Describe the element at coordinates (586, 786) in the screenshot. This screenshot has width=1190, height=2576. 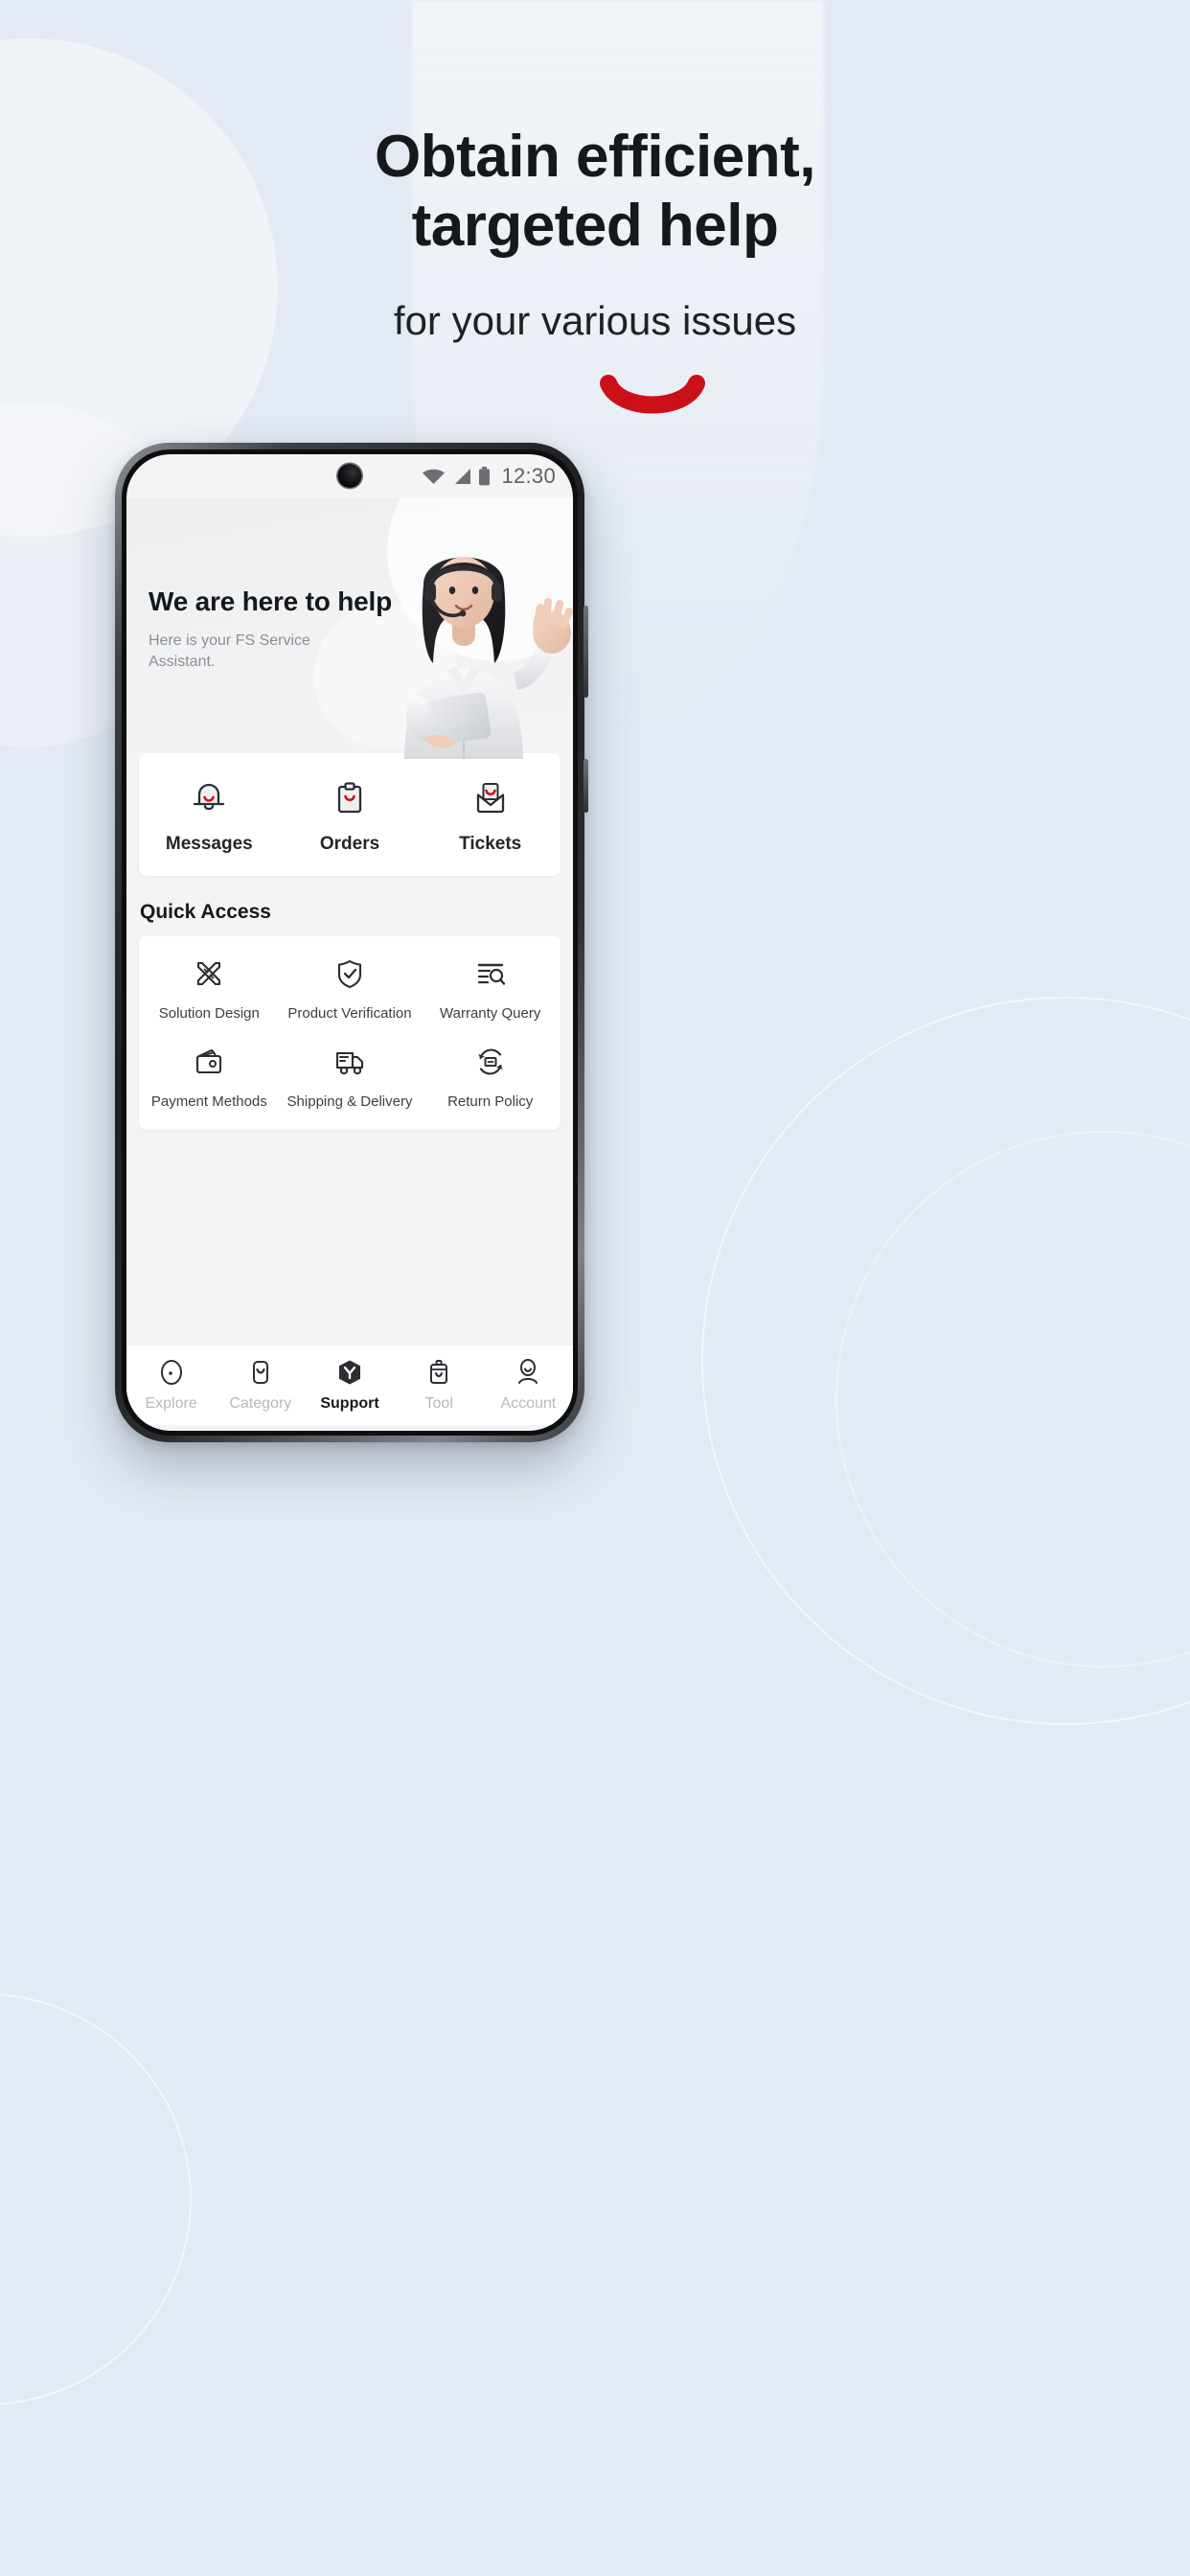
I see `phone-power-button` at that location.